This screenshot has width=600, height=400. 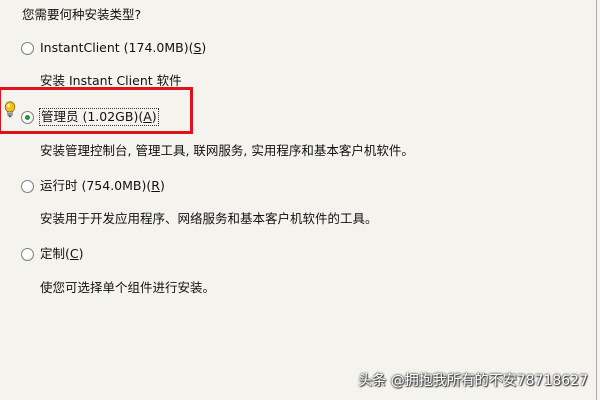 I want to click on radio-option-instantclient: InstantClient (174.0MB)(S), so click(x=113, y=48).